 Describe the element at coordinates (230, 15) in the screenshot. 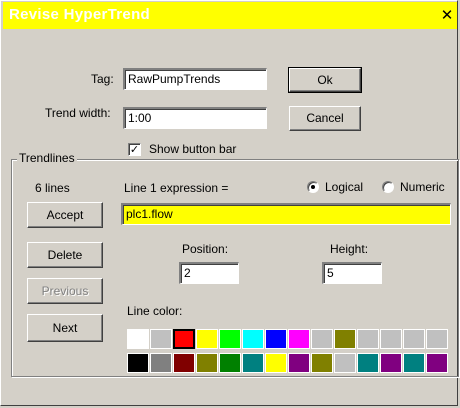

I see `title-bar: Revise HyperTrend ✕` at that location.